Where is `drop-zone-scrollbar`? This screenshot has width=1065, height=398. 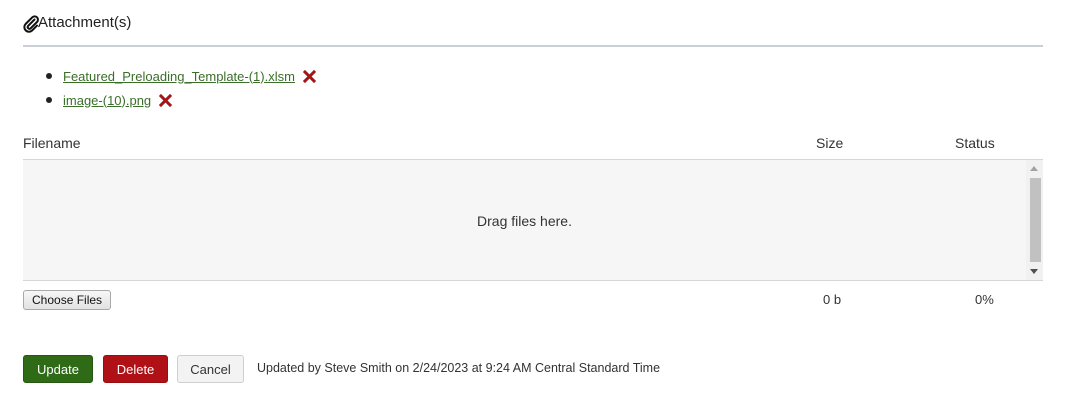 drop-zone-scrollbar is located at coordinates (1034, 220).